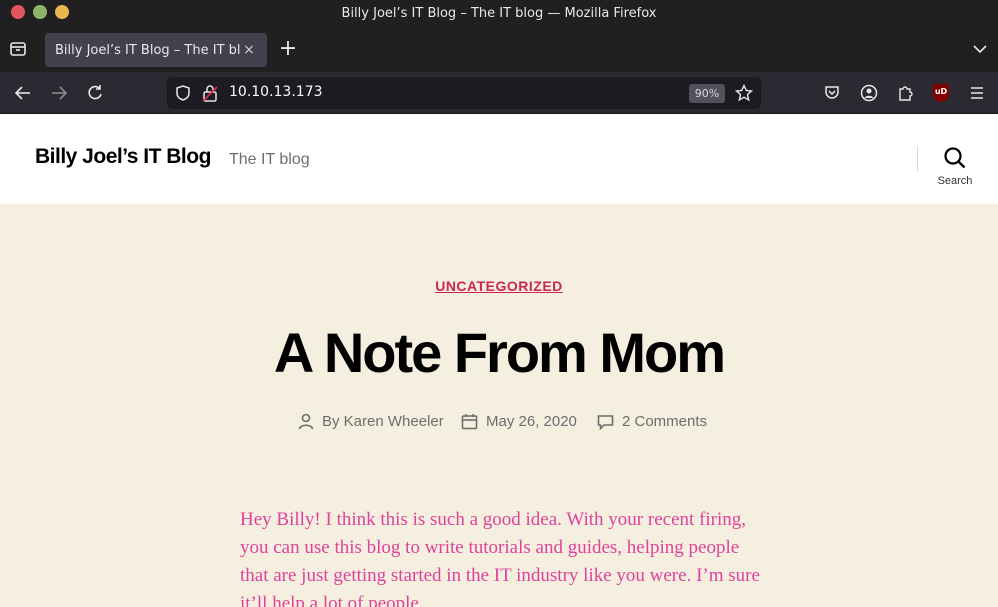 The width and height of the screenshot is (998, 607). What do you see at coordinates (269, 159) in the screenshot?
I see `site-description: The IT blog` at bounding box center [269, 159].